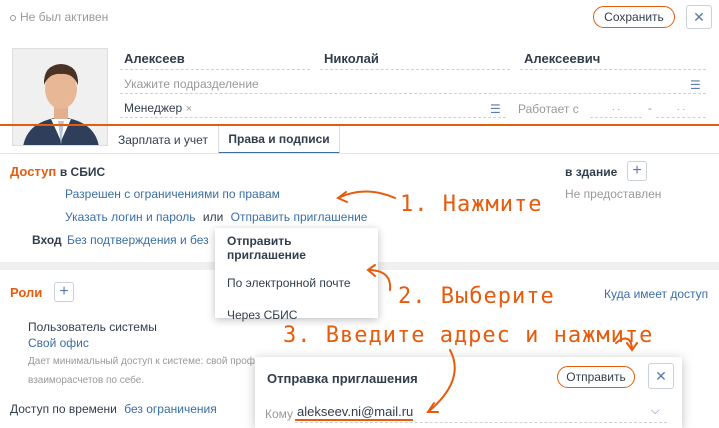 The width and height of the screenshot is (719, 428). Describe the element at coordinates (471, 204) in the screenshot. I see `annotation-step1: 1. Нажмите` at that location.